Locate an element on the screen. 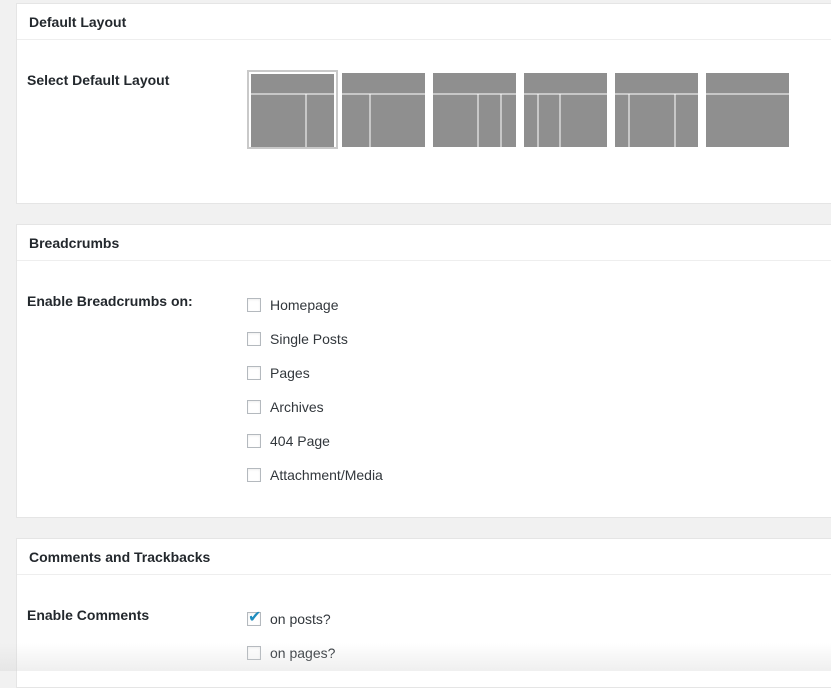  select-layout-label: Select Default Layout is located at coordinates (98, 80).